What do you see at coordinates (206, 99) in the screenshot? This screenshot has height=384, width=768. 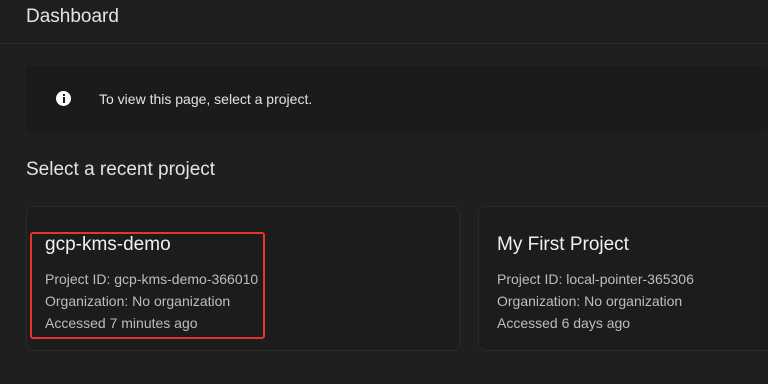 I see `info-banner-text: To view this page, select a project.` at bounding box center [206, 99].